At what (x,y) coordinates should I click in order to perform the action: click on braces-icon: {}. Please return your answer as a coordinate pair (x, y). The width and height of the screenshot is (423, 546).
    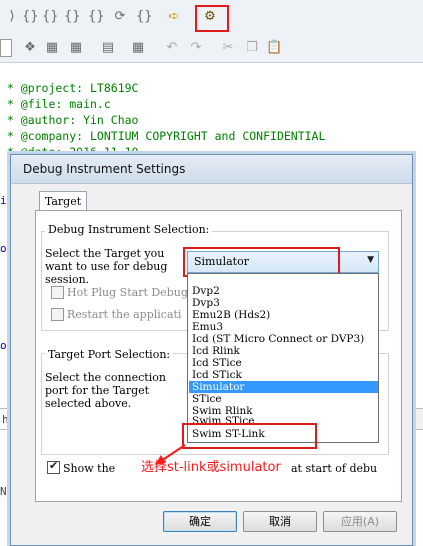
    Looking at the image, I should click on (144, 17).